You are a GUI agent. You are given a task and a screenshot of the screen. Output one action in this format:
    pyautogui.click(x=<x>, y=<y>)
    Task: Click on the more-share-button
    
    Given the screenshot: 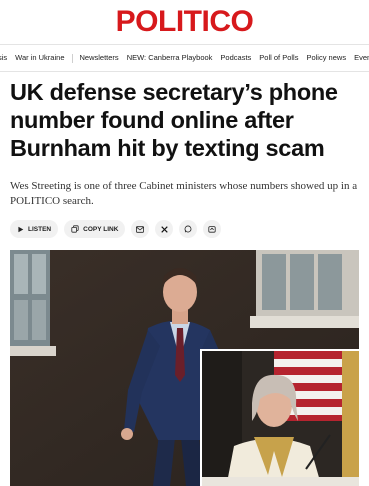 What is the action you would take?
    pyautogui.click(x=212, y=229)
    